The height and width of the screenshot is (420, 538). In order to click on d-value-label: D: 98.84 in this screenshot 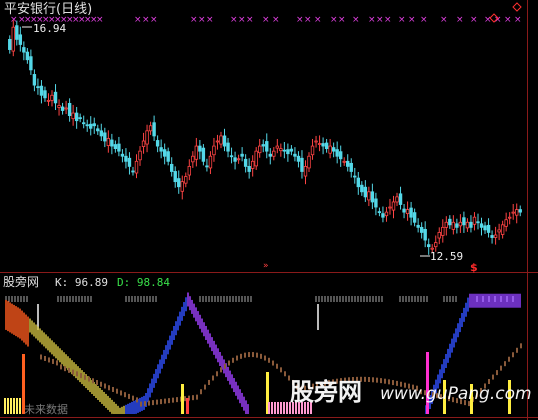, I will do `click(143, 282)`.